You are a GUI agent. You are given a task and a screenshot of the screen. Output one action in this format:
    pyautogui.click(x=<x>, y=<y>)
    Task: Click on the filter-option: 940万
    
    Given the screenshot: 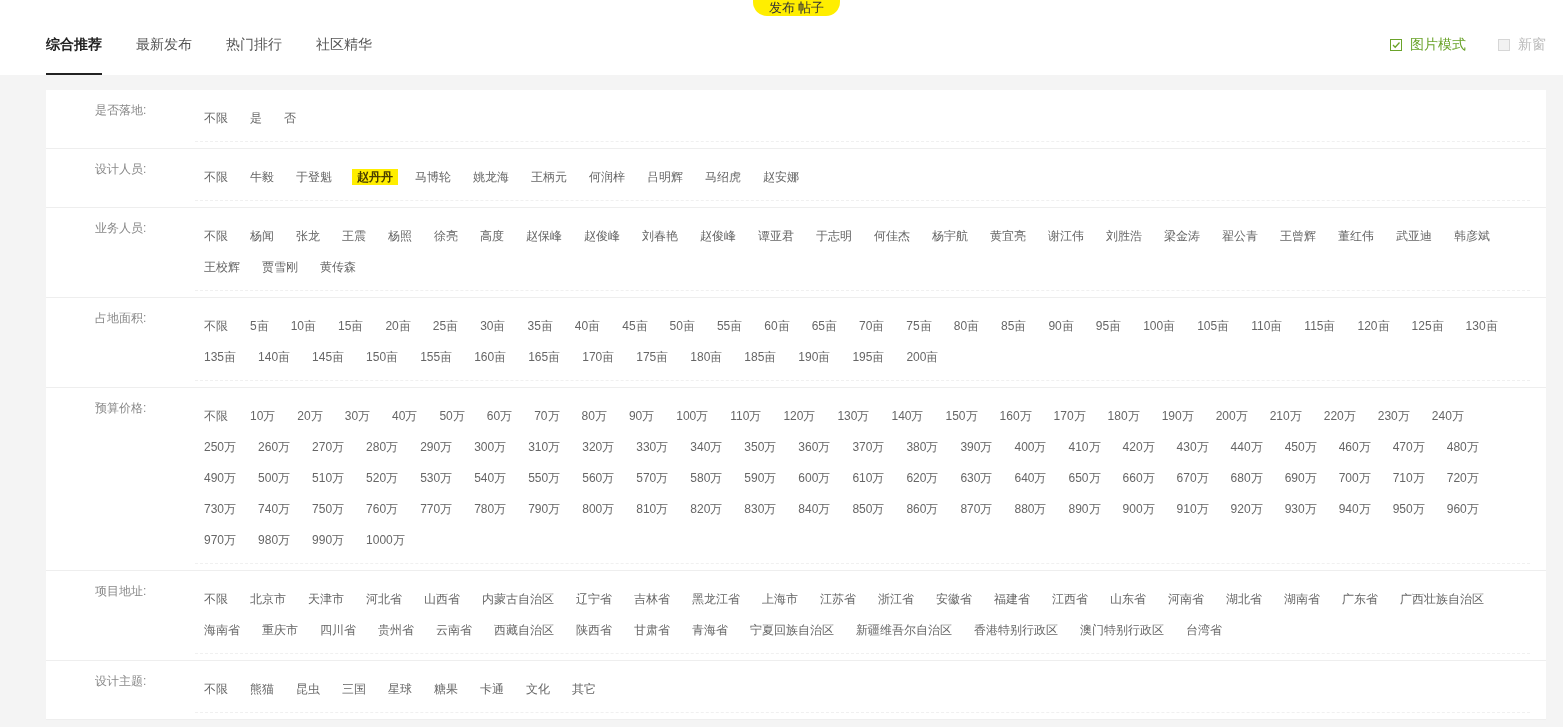 What is the action you would take?
    pyautogui.click(x=1354, y=509)
    